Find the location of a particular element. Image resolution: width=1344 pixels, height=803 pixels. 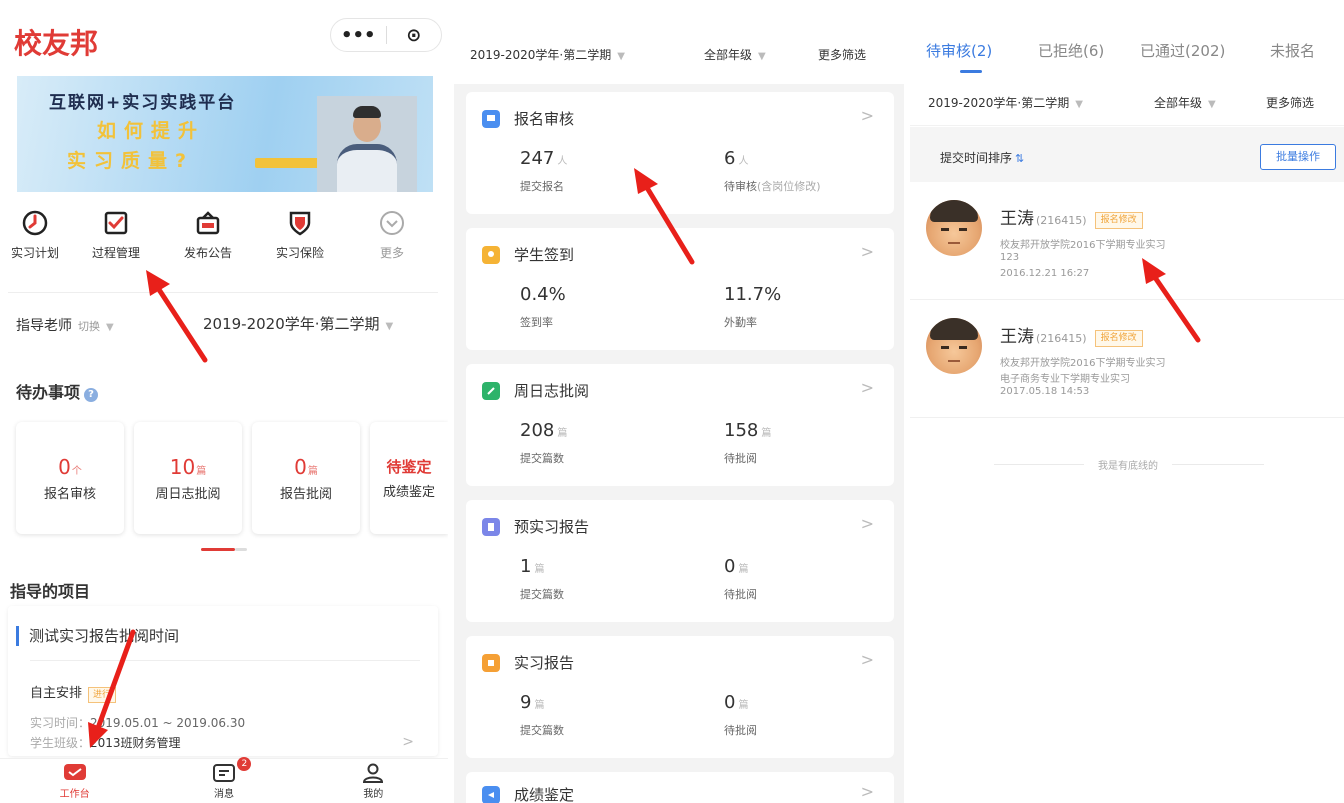

tab-messages: 2 消息 is located at coordinates (223, 780).